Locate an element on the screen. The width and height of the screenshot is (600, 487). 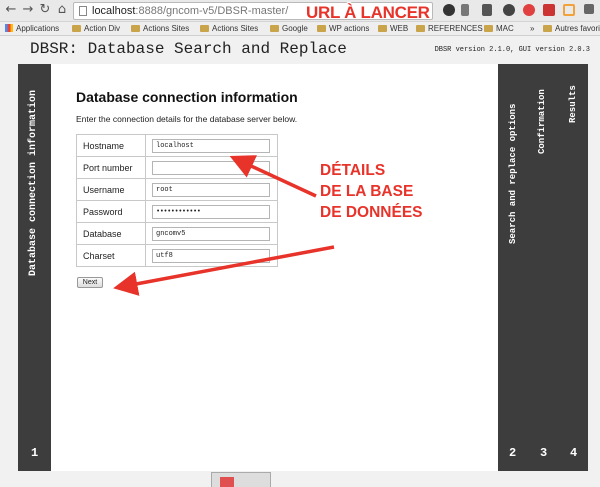
annotation-arrows is located at coordinates (224, 225).